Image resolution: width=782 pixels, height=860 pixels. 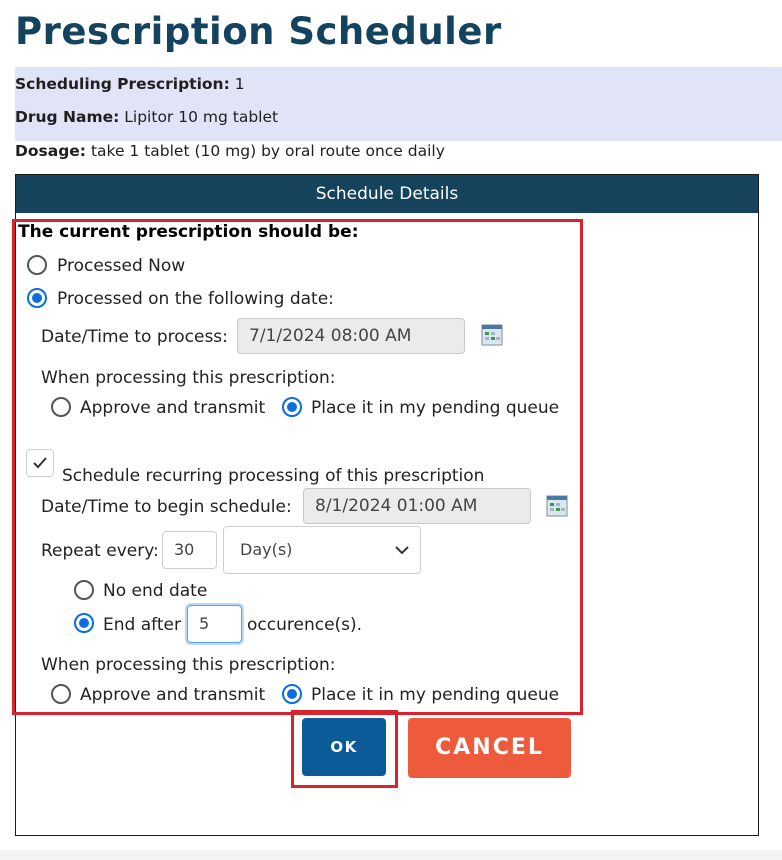 I want to click on bottom-strip, so click(x=391, y=855).